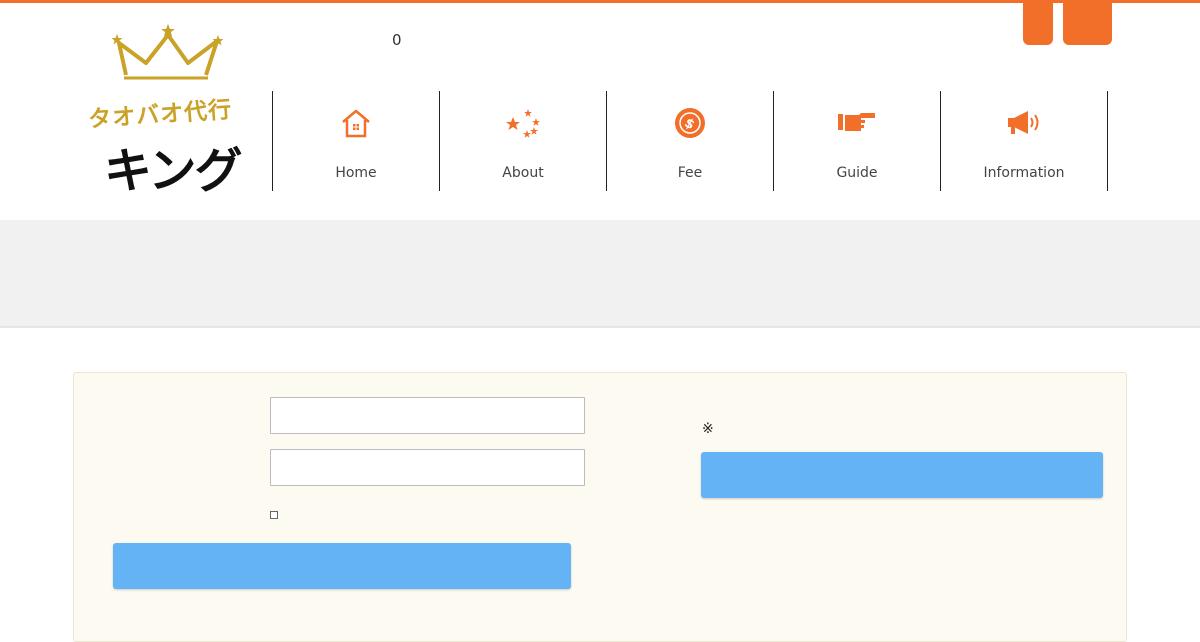  What do you see at coordinates (427, 467) in the screenshot?
I see `password-input` at bounding box center [427, 467].